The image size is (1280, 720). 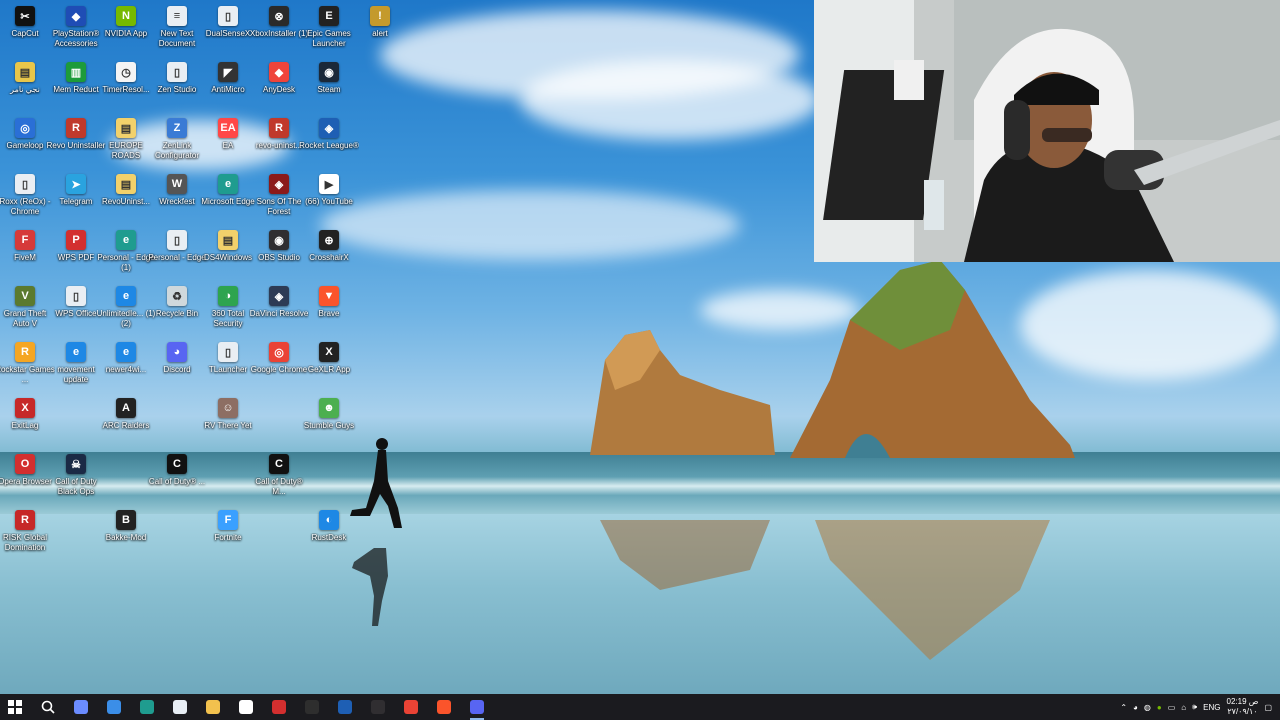 I want to click on desktop-icon-rustdesk: ◐ RustDesk, so click(x=329, y=537).